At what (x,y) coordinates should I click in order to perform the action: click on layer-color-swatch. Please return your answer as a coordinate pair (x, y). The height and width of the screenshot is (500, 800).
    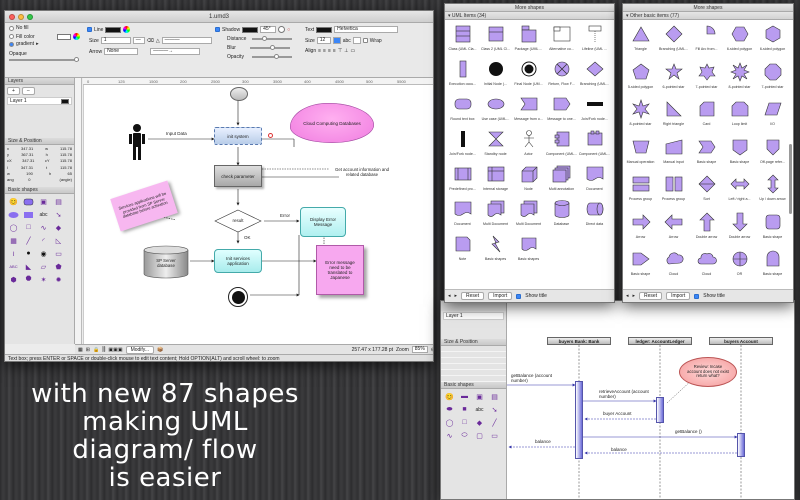
    Looking at the image, I should click on (65, 101).